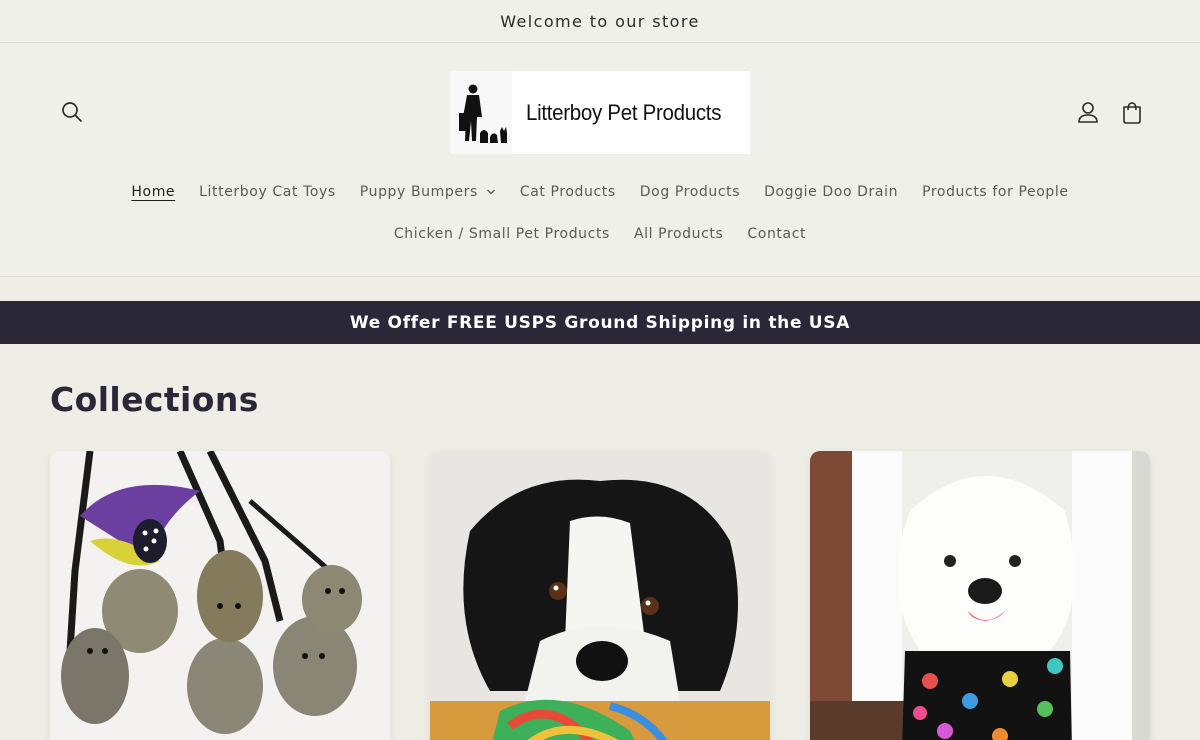 This screenshot has height=740, width=1200. I want to click on nav-item-label: Puppy Bumpers, so click(418, 192).